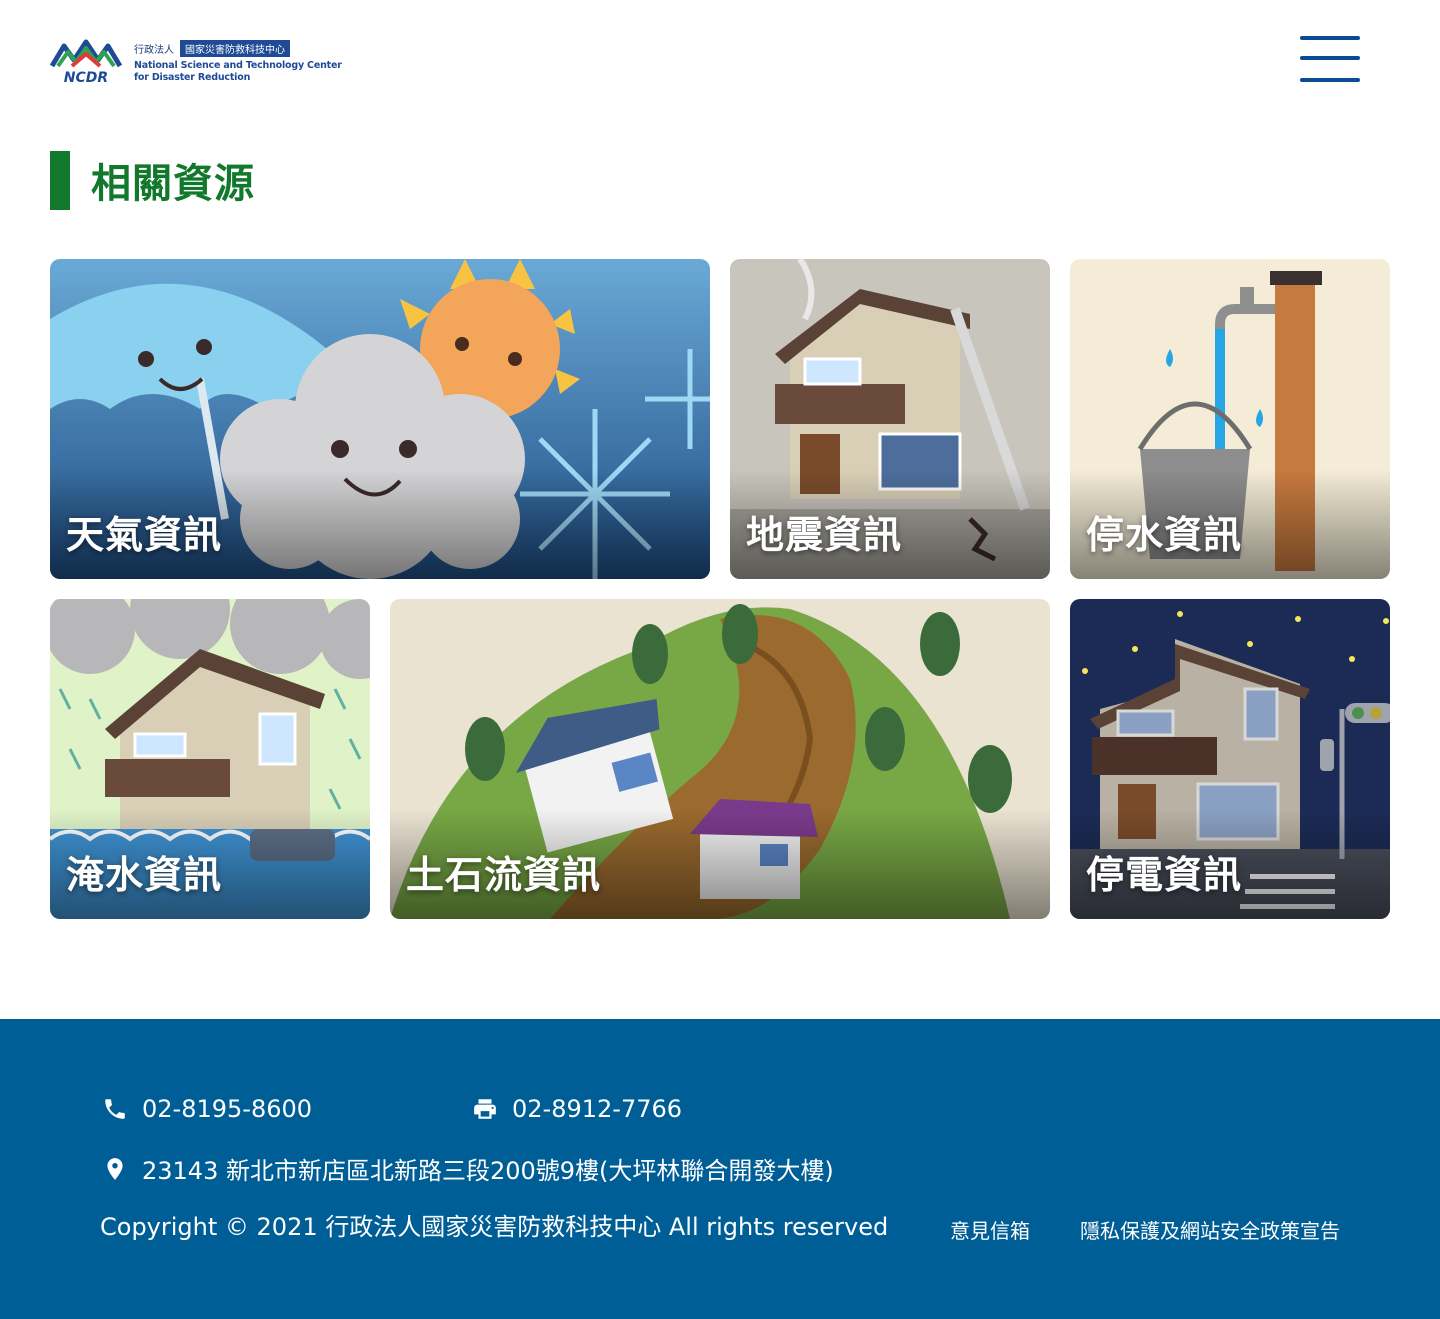 The height and width of the screenshot is (1319, 1440). What do you see at coordinates (154, 50) in the screenshot?
I see `logo-org-prefix: 行政法人` at bounding box center [154, 50].